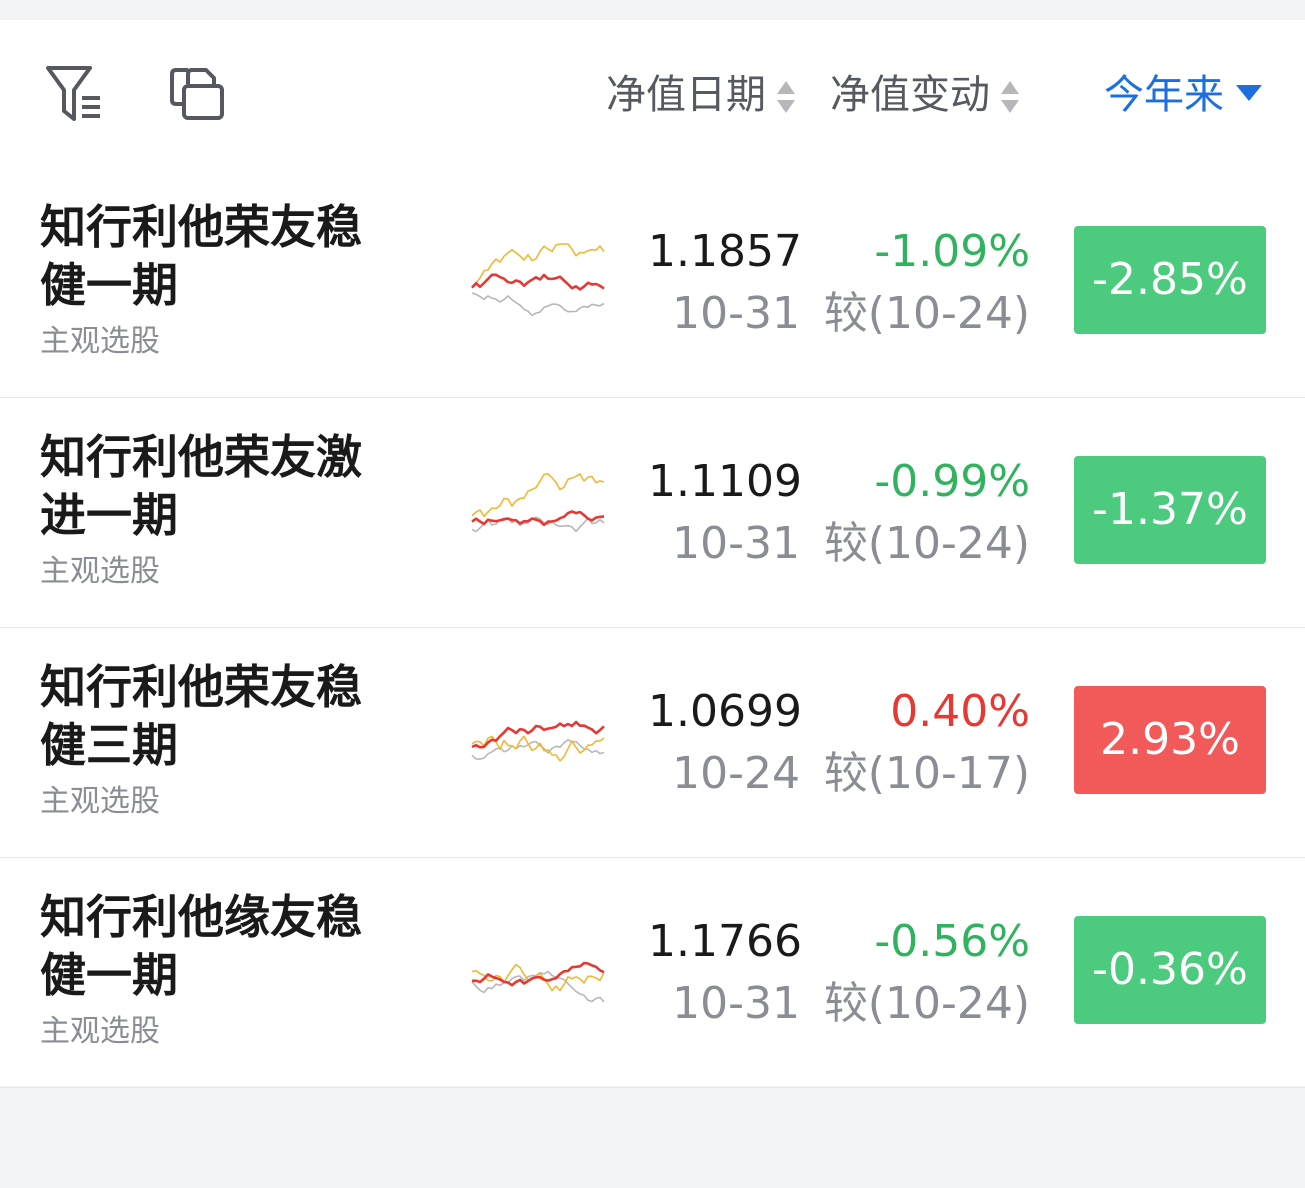 This screenshot has height=1188, width=1305. What do you see at coordinates (538, 304) in the screenshot?
I see `sparkline-benchmark-line` at bounding box center [538, 304].